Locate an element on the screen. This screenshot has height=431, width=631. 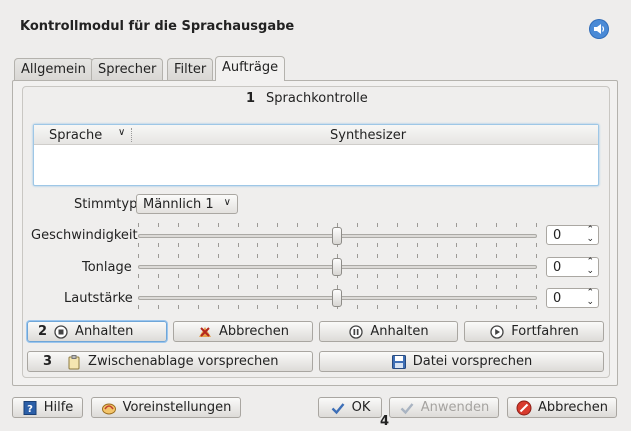
voice-type-select: Männlich 1 ∨ is located at coordinates (187, 204).